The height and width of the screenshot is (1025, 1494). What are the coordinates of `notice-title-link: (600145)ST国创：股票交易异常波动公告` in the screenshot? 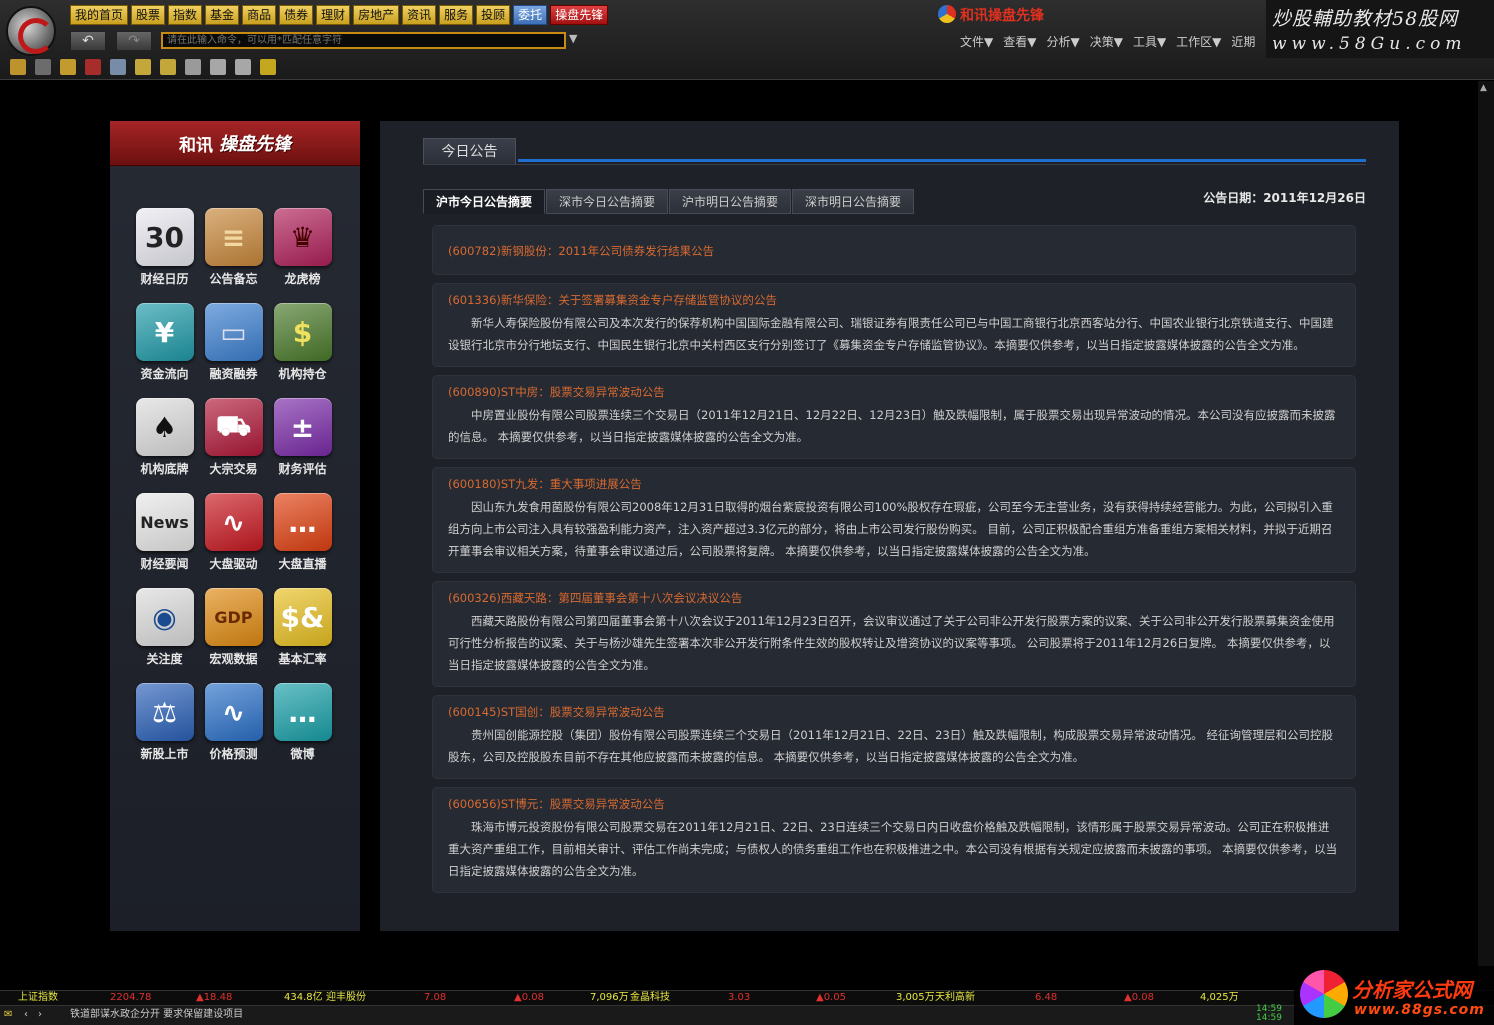 It's located at (894, 712).